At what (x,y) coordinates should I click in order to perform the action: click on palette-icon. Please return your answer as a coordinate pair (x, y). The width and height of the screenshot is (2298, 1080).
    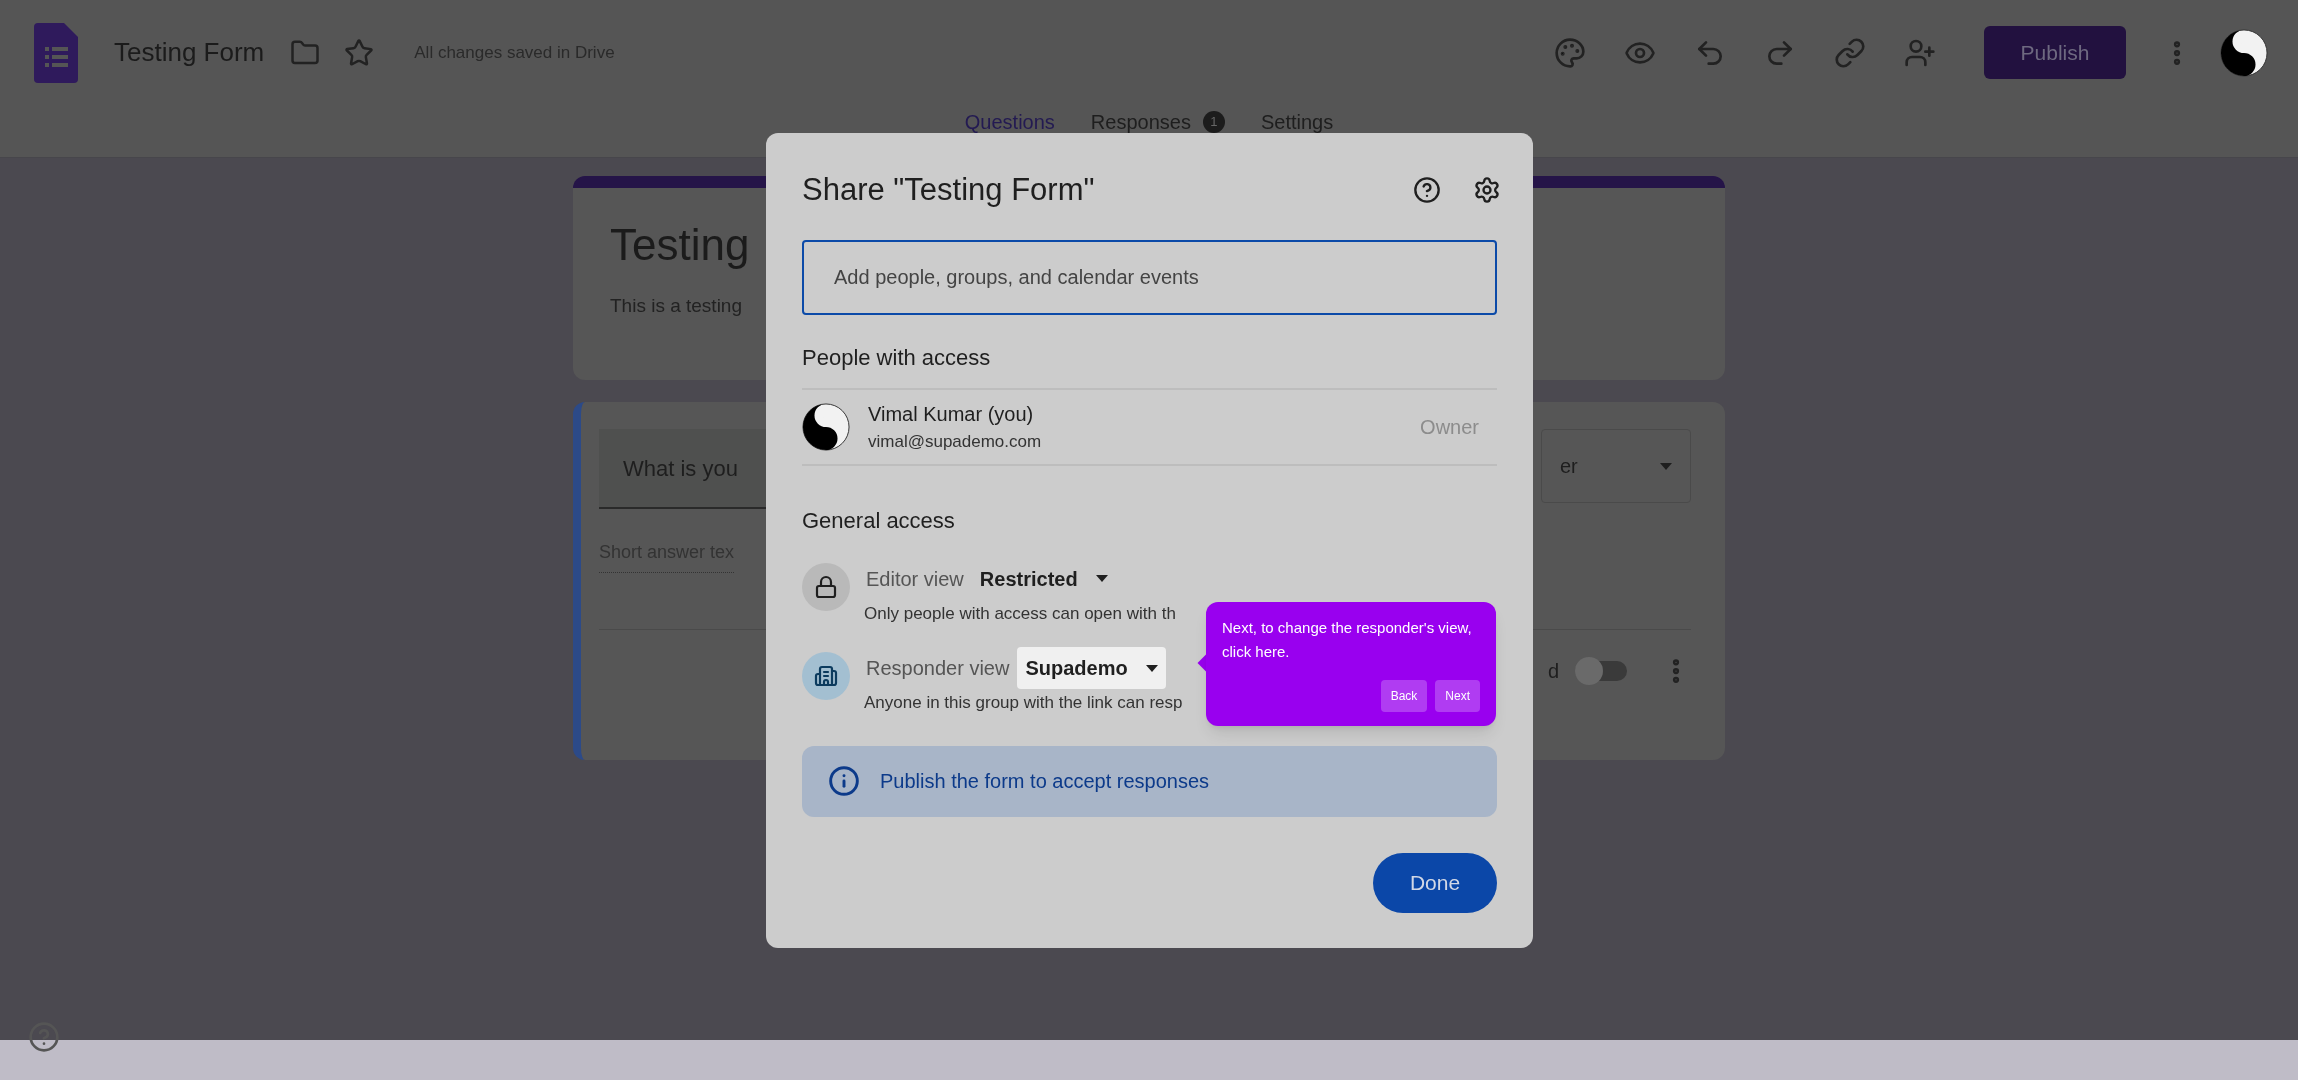
    Looking at the image, I should click on (1570, 52).